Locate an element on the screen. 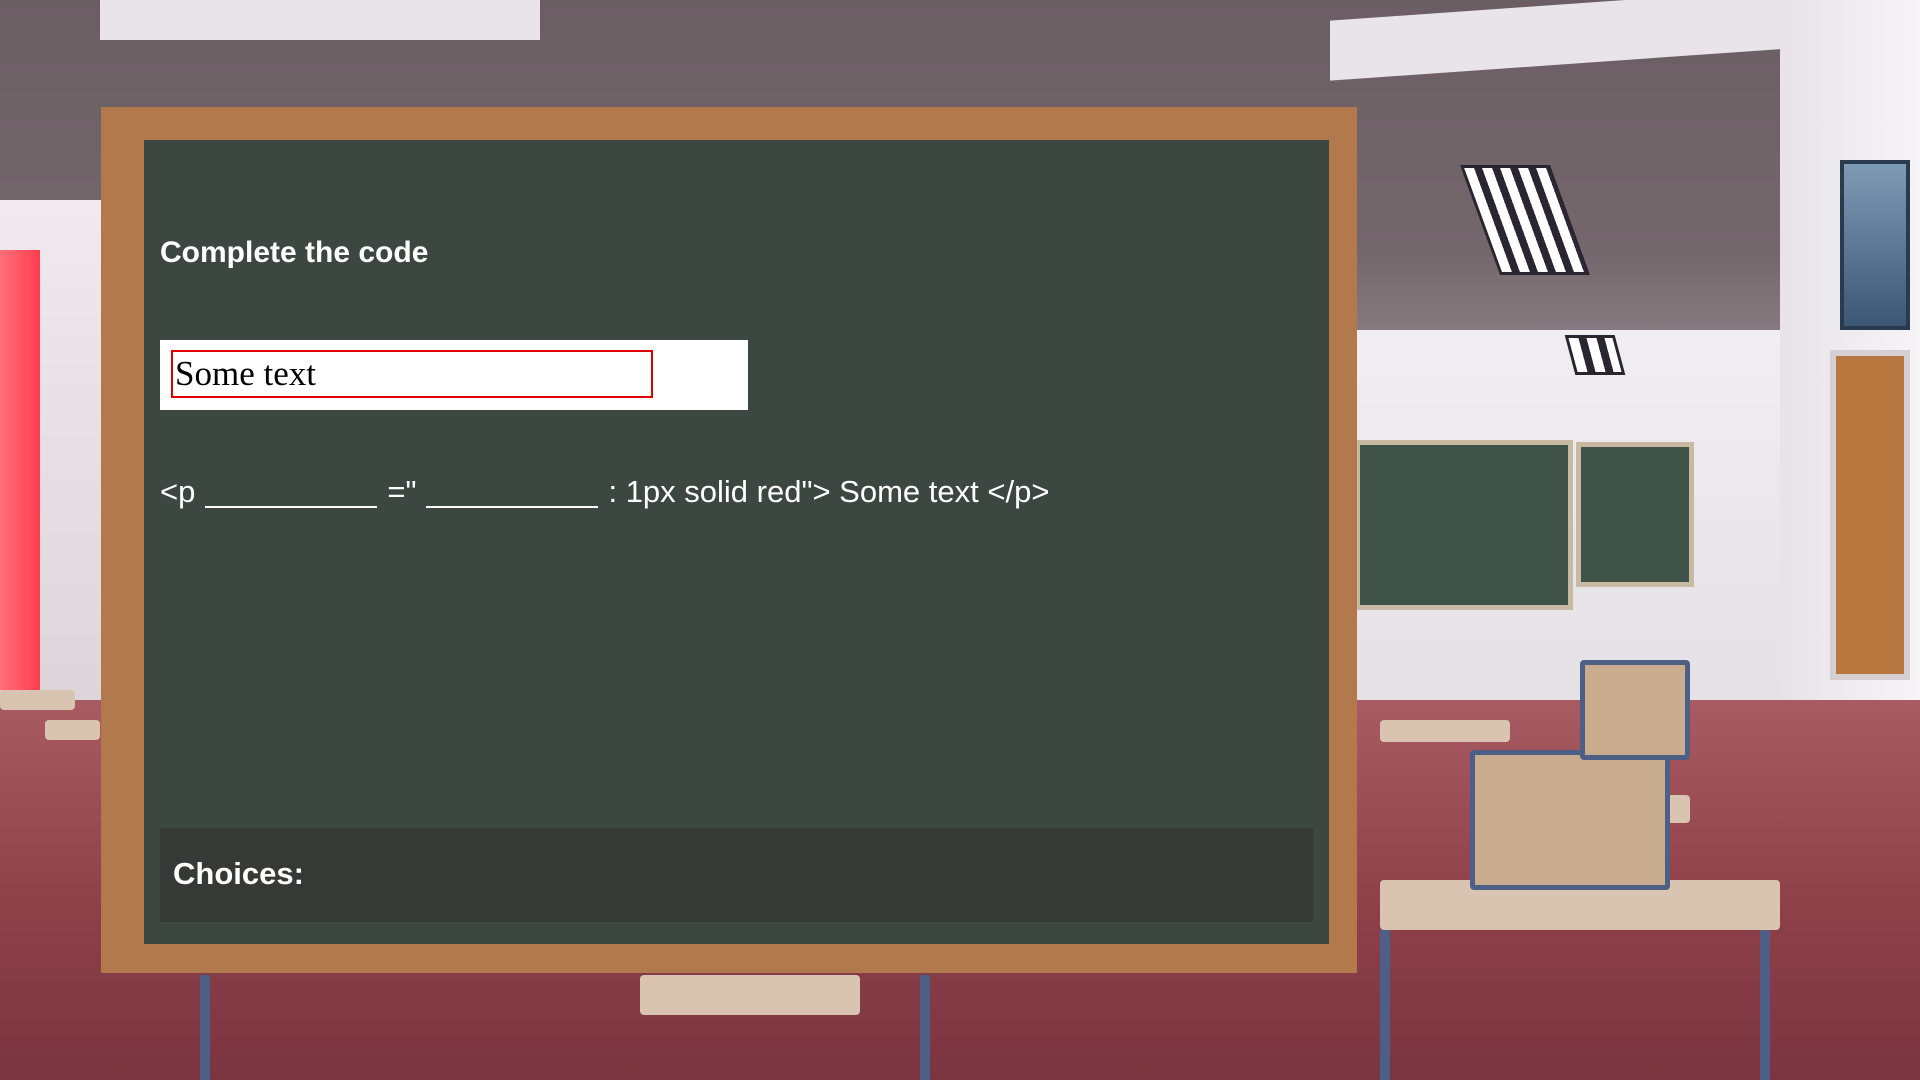  blank-slot-property is located at coordinates (512, 492).